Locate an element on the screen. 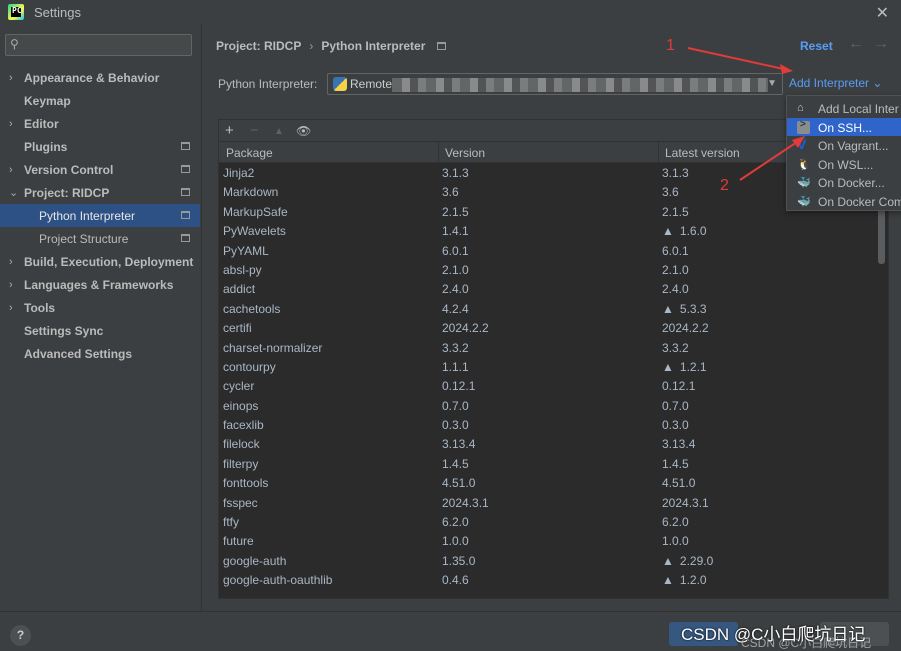  latest-version-text: 6.2.0 is located at coordinates (675, 522).